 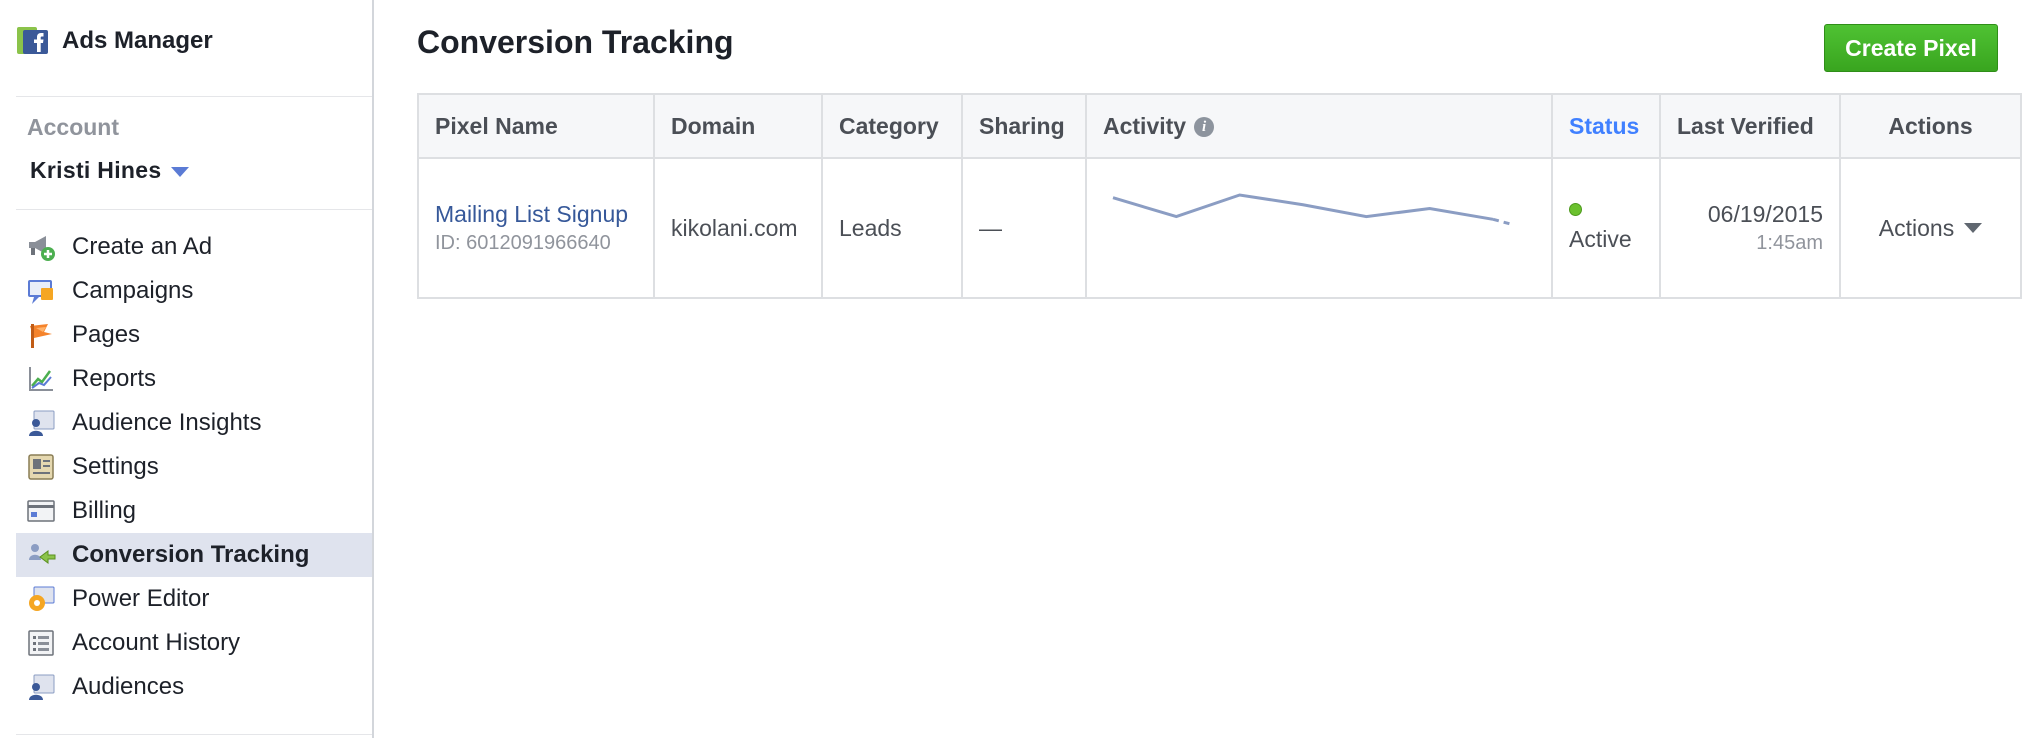 What do you see at coordinates (194, 423) in the screenshot?
I see `sidebar-item-audience-insights: Audience Insights` at bounding box center [194, 423].